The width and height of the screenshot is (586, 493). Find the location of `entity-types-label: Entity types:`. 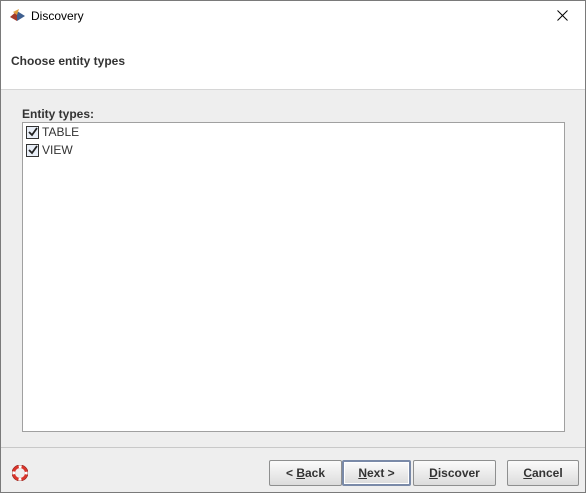

entity-types-label: Entity types: is located at coordinates (58, 114).